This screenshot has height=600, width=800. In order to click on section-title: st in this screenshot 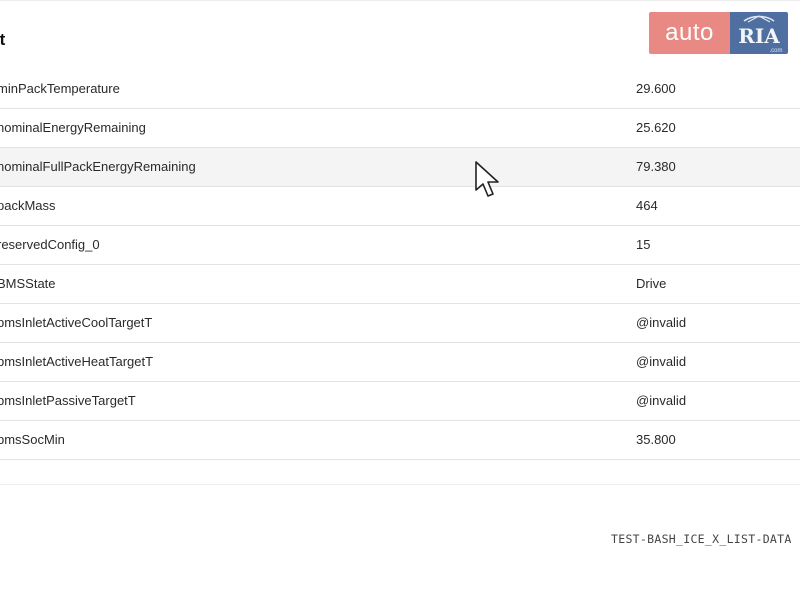, I will do `click(3, 39)`.